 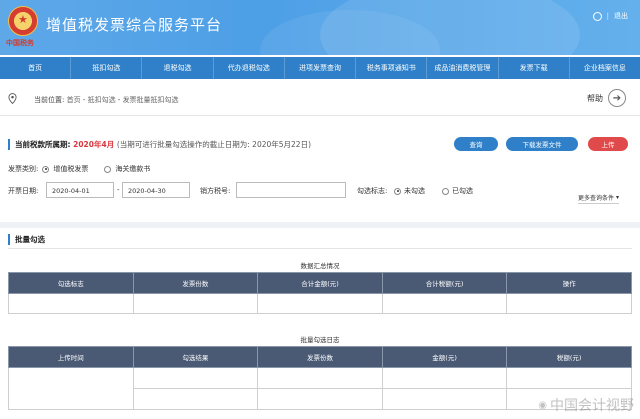 What do you see at coordinates (592, 406) in the screenshot?
I see `watermark-text: 中国会计视野` at bounding box center [592, 406].